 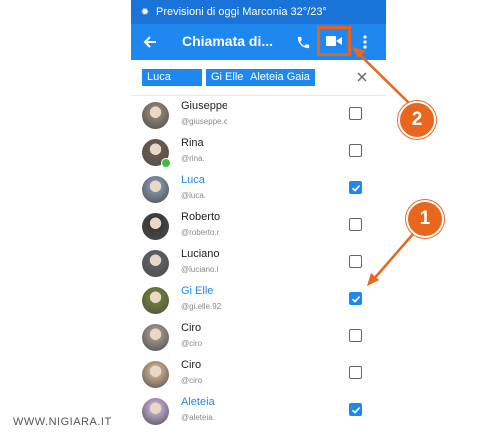 What do you see at coordinates (258, 116) in the screenshot?
I see `contact-row: Giuseppe @giuseppe.c` at bounding box center [258, 116].